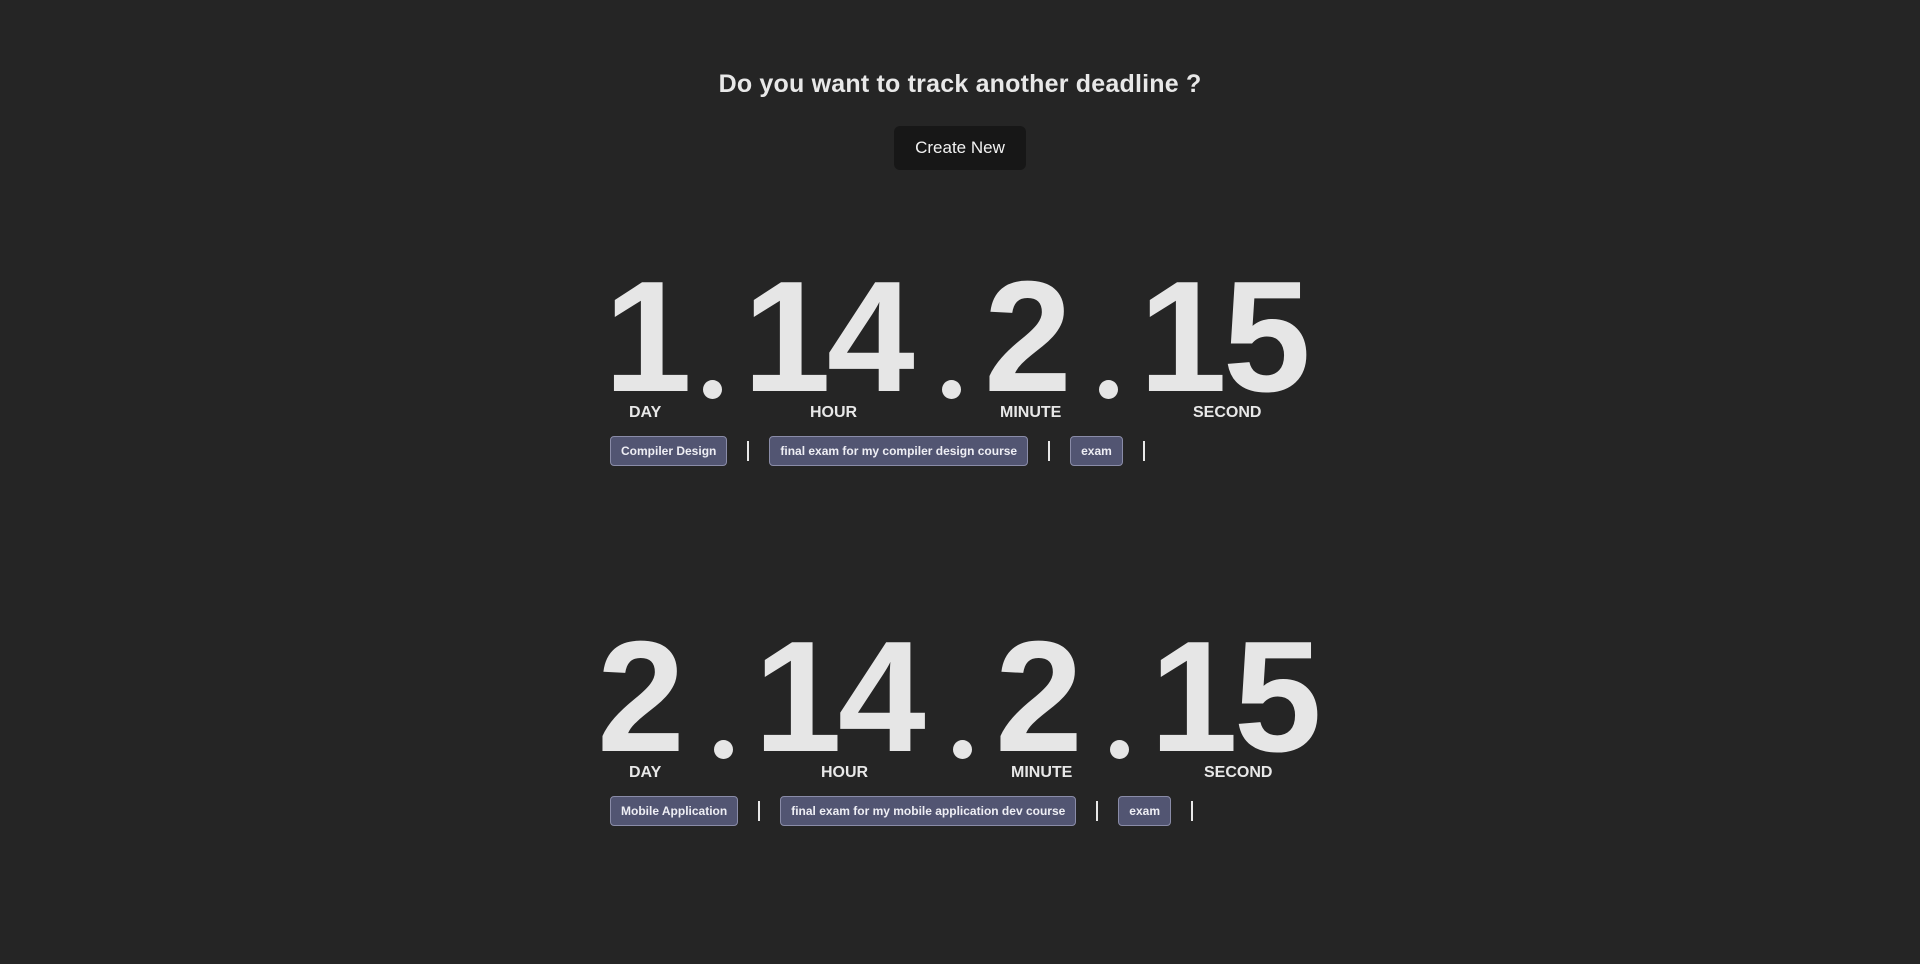 Image resolution: width=1920 pixels, height=964 pixels. What do you see at coordinates (899, 451) in the screenshot?
I see `tag-description: final exam for my compiler design course` at bounding box center [899, 451].